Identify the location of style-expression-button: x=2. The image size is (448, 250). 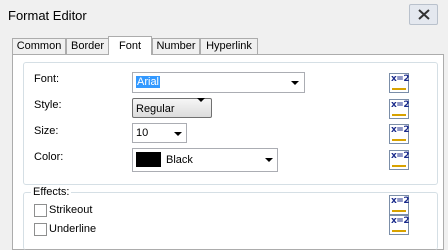
(399, 109).